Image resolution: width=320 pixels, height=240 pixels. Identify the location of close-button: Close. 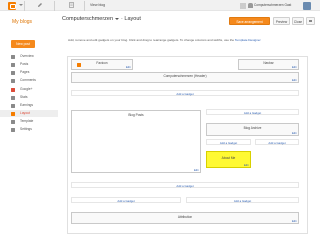
(298, 21).